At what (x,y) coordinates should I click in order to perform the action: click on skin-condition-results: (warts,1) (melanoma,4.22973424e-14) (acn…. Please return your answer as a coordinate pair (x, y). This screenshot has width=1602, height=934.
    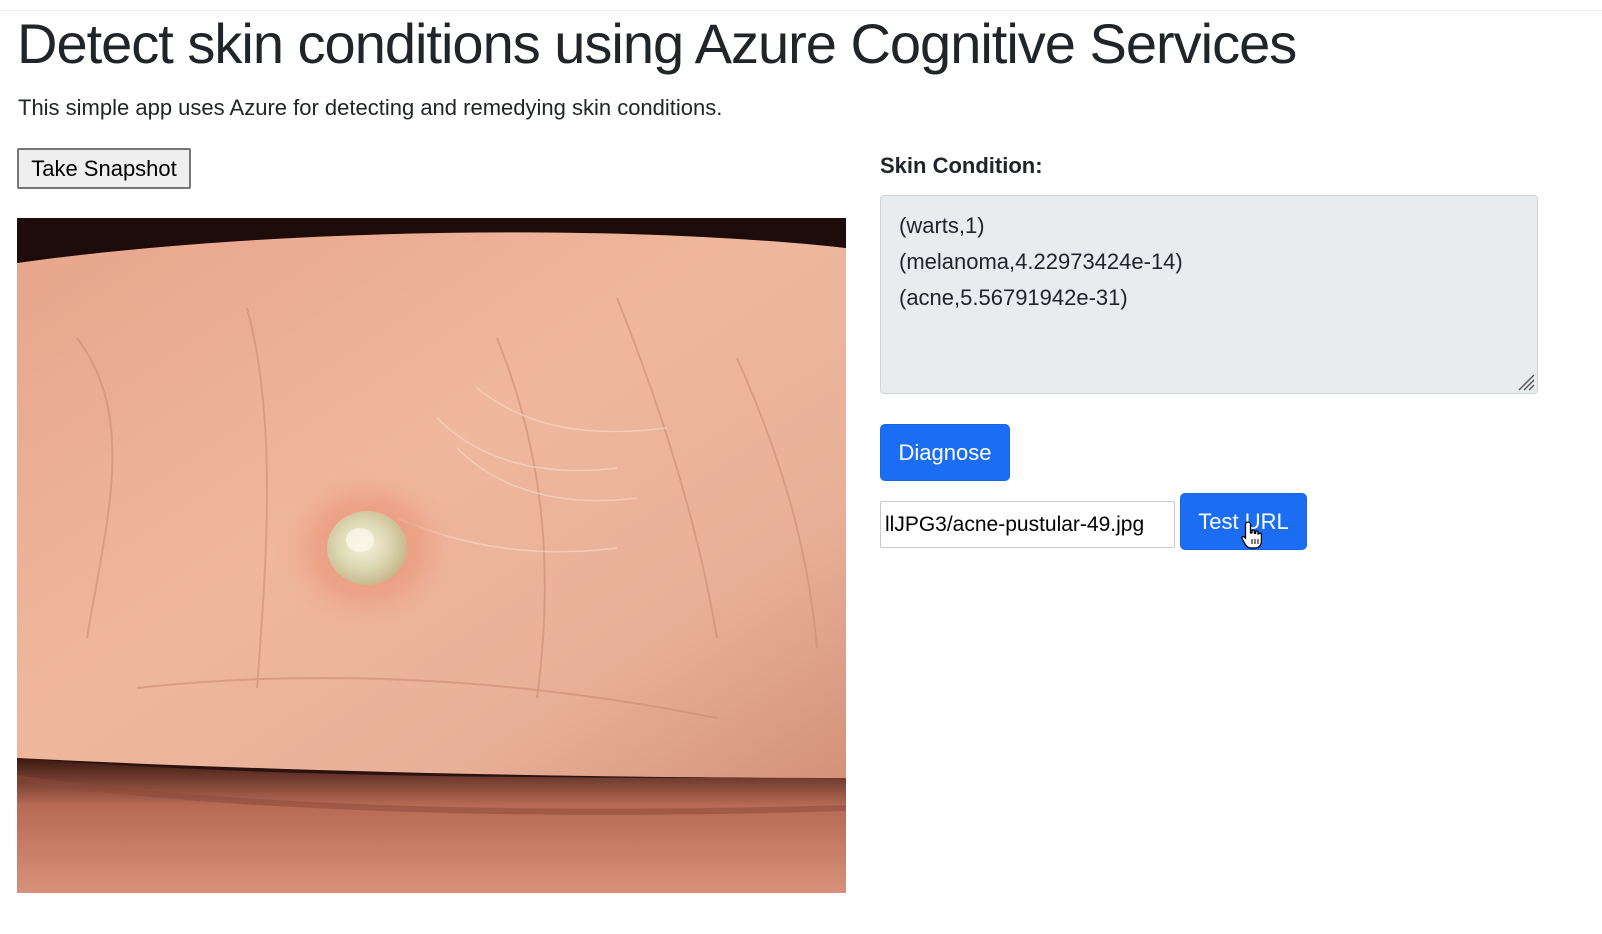
    Looking at the image, I should click on (1209, 294).